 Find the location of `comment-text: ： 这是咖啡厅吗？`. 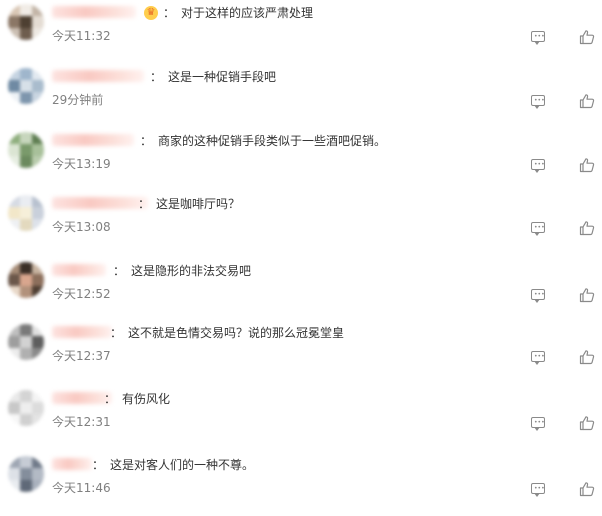

comment-text: ： 这是咖啡厅吗？ is located at coordinates (189, 204).